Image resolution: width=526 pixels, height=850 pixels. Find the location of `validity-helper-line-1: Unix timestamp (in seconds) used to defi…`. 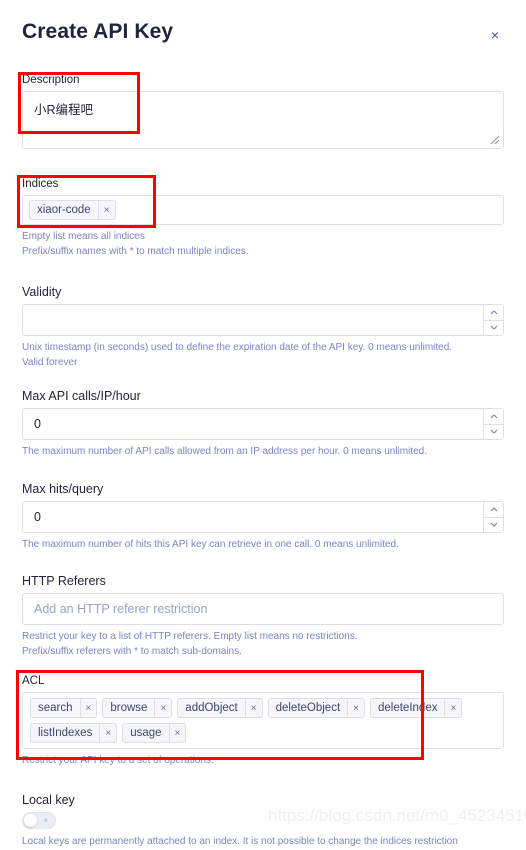

validity-helper-line-1: Unix timestamp (in seconds) used to defi… is located at coordinates (237, 347).